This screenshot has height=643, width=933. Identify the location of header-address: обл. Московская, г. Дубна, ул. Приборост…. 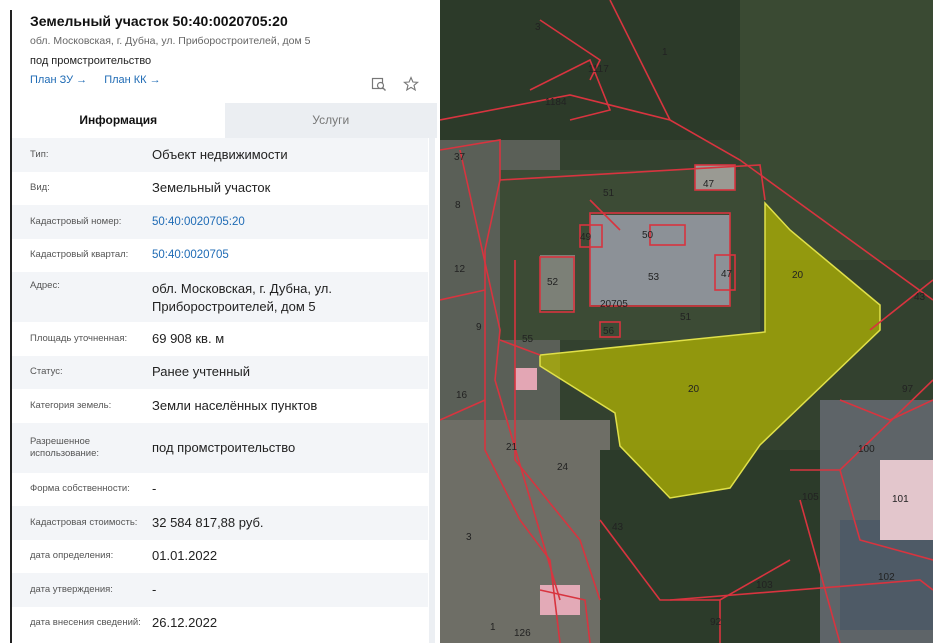
(170, 41).